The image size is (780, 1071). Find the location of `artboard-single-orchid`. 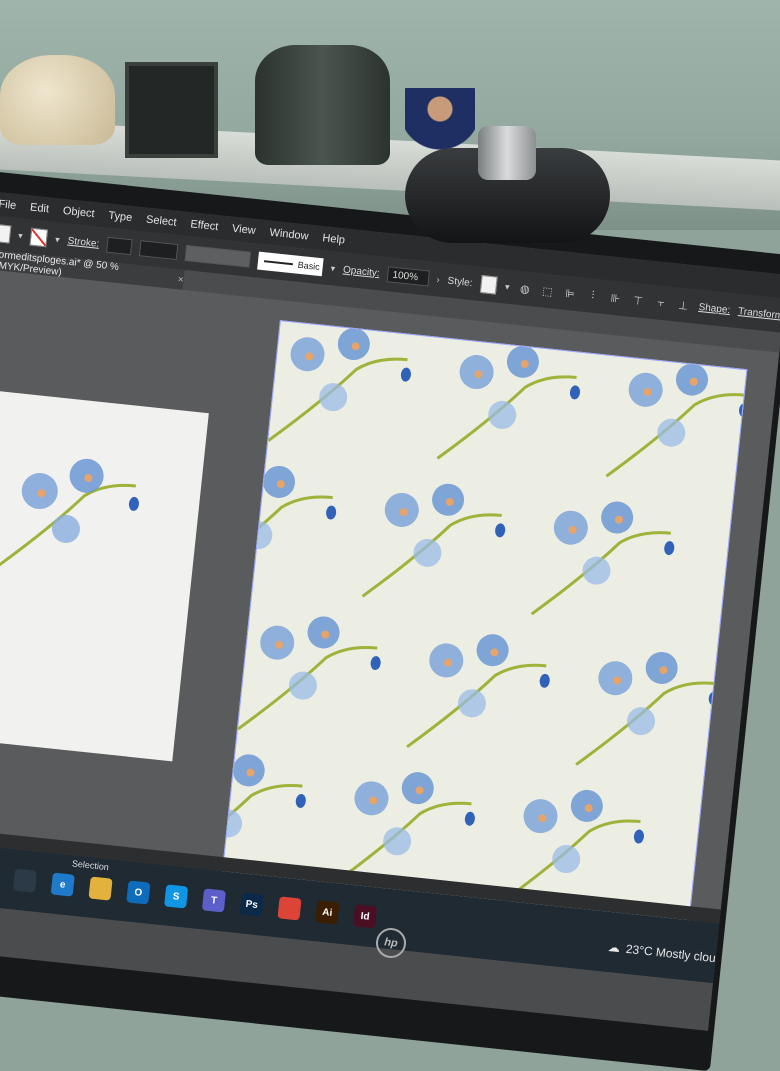

artboard-single-orchid is located at coordinates (104, 575).